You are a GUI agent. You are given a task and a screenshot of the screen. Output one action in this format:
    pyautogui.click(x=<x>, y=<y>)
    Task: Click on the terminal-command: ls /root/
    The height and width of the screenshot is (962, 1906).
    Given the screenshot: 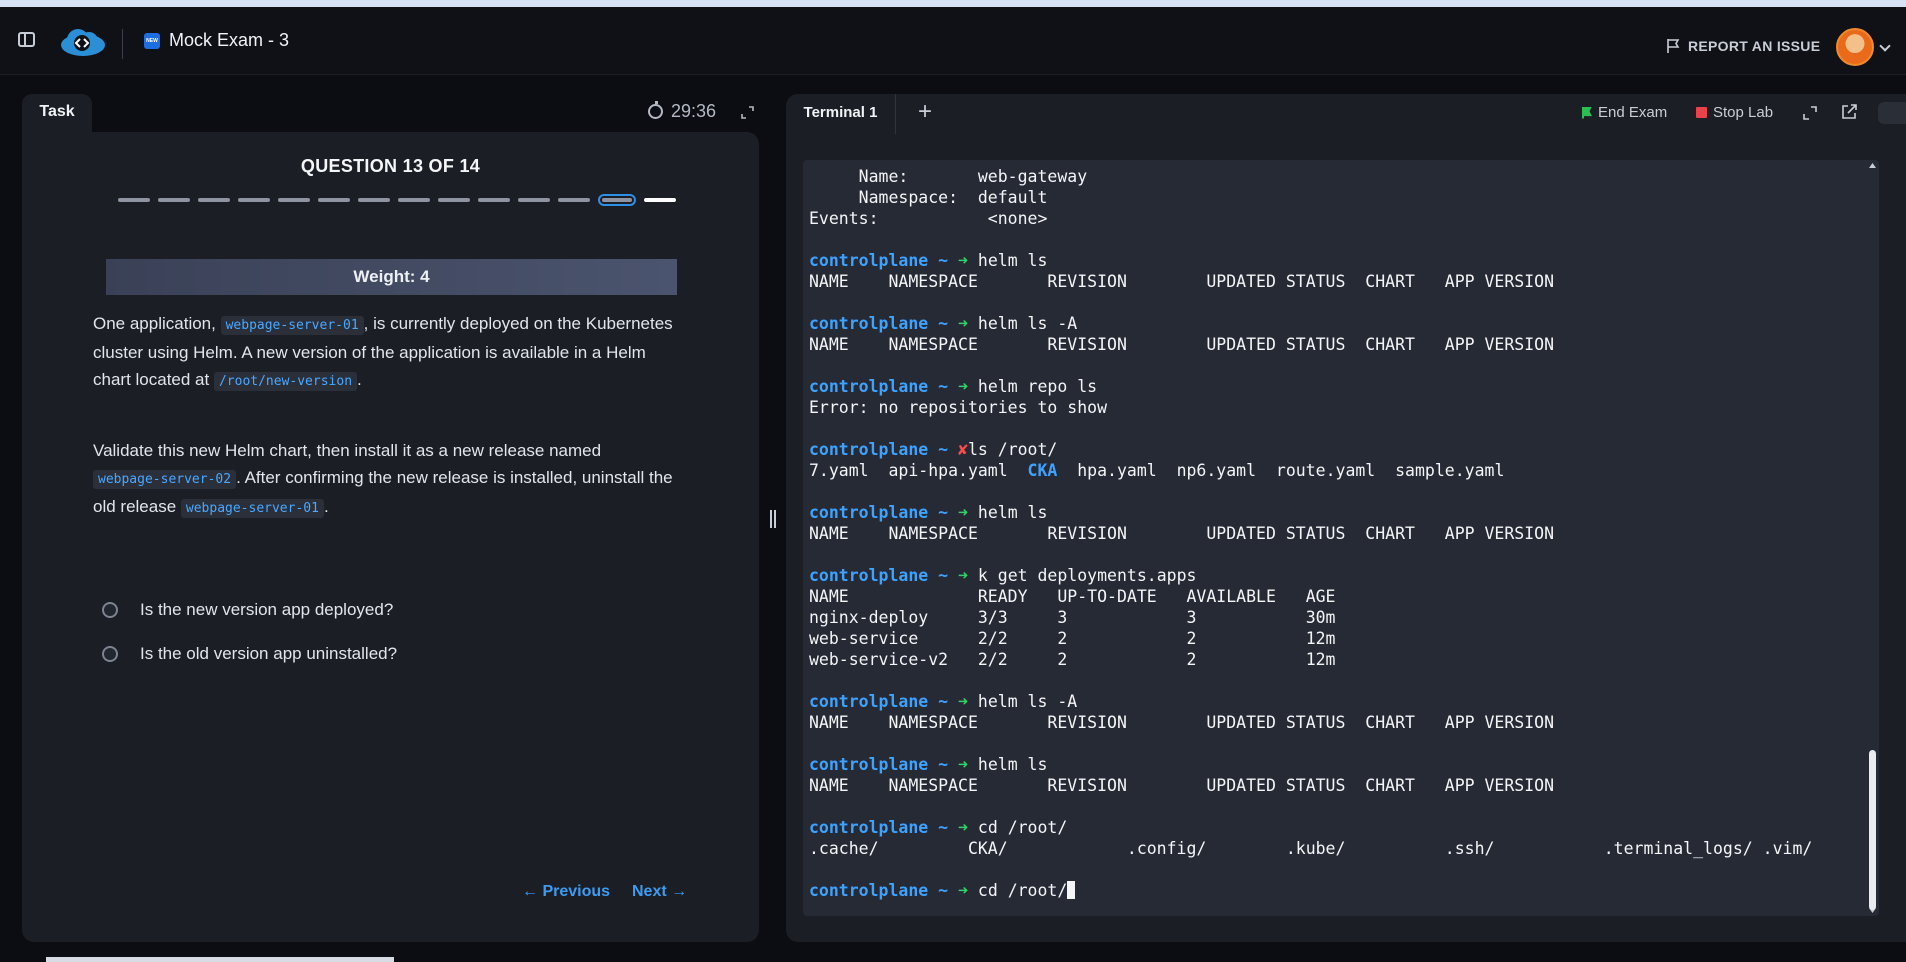 What is the action you would take?
    pyautogui.click(x=1012, y=449)
    